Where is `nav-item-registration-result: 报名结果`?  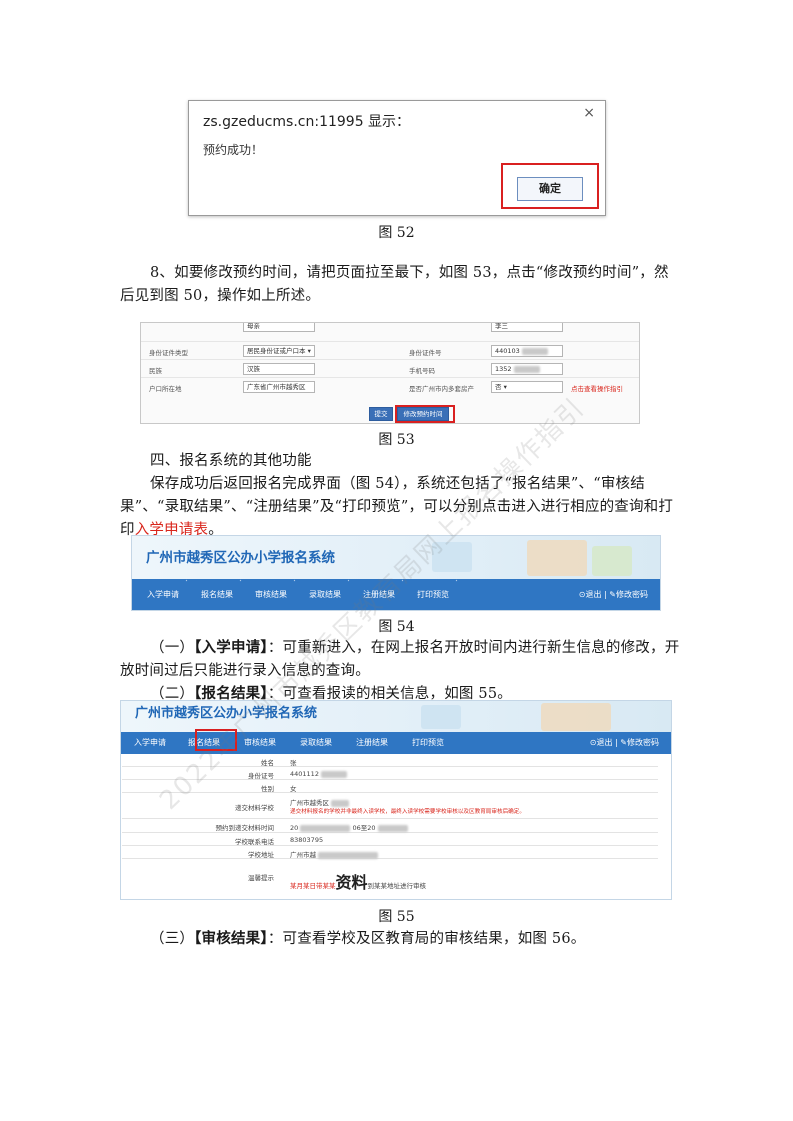
nav-item-registration-result: 报名结果 is located at coordinates (217, 594).